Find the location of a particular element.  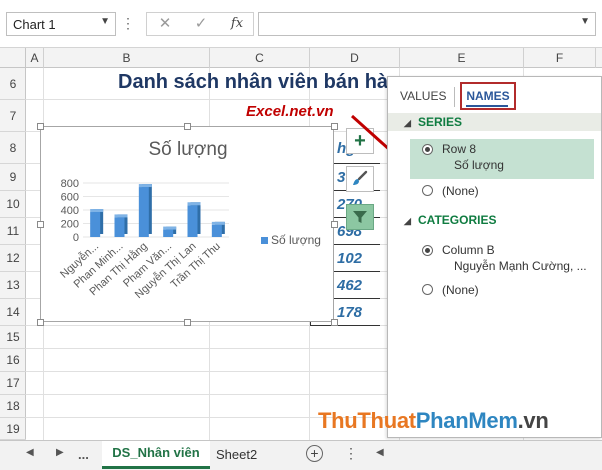

watermark-part: PhanMem is located at coordinates (466, 420).